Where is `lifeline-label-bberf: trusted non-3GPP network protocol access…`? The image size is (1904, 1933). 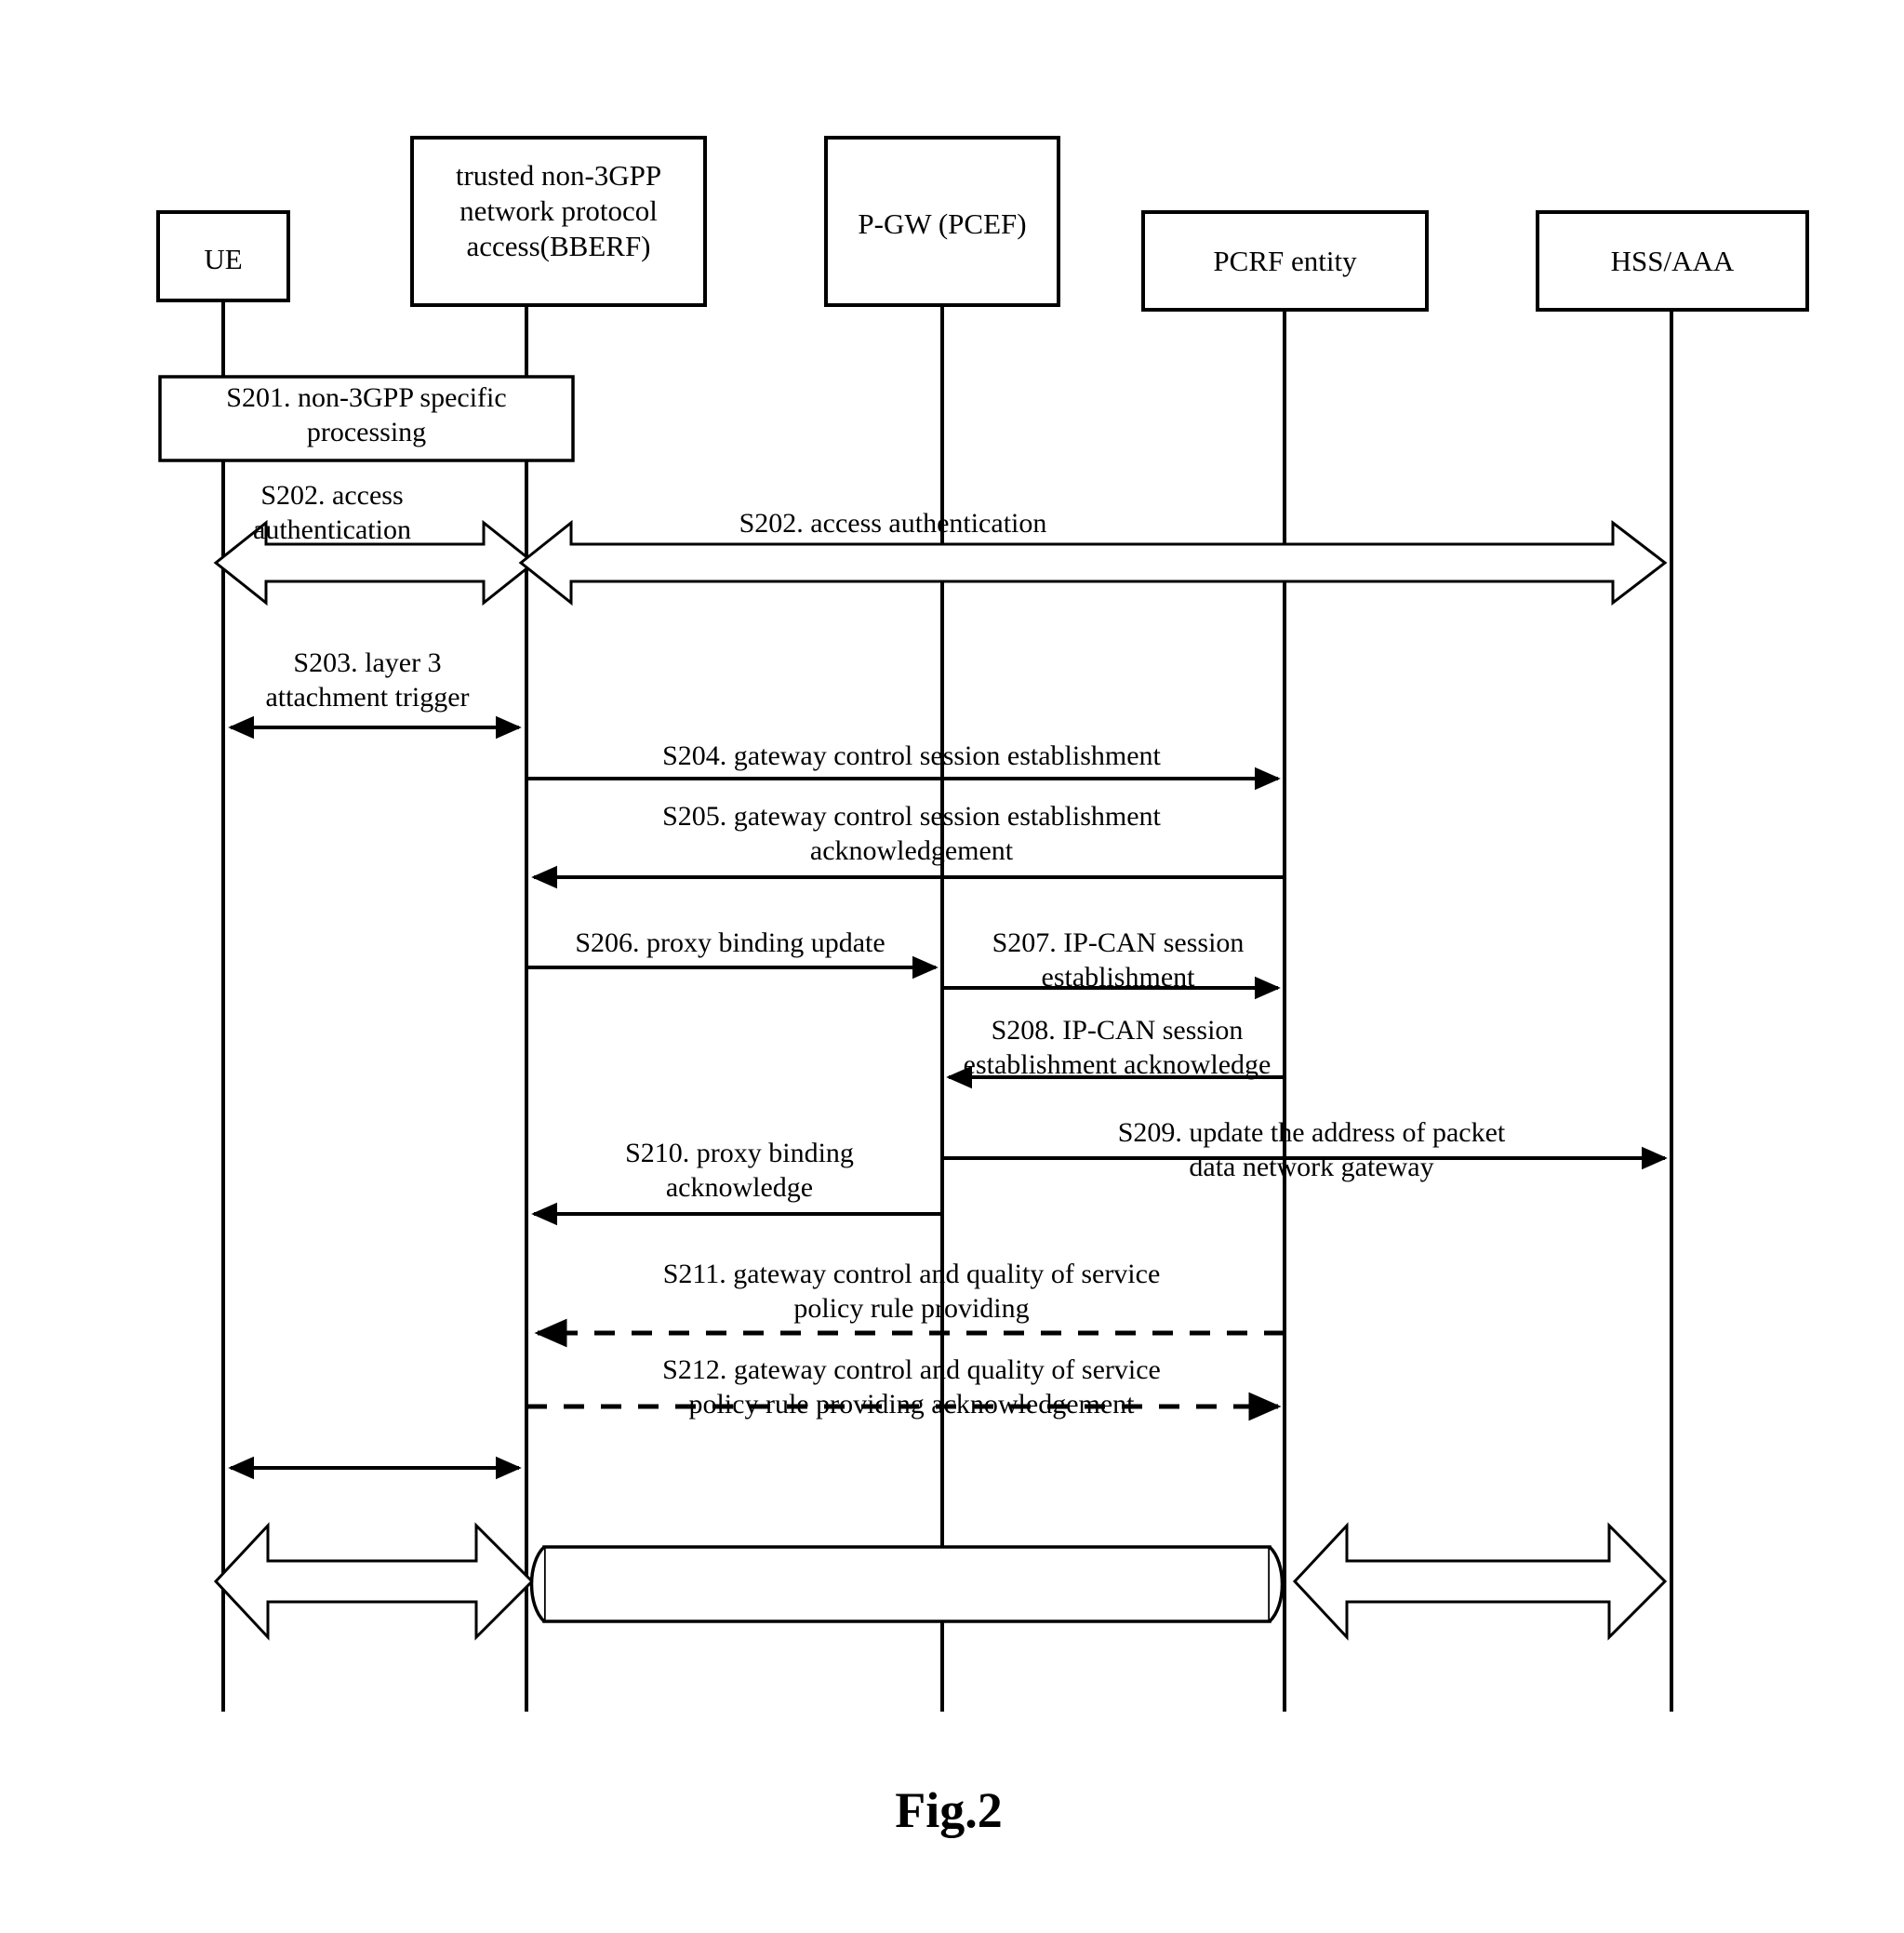
lifeline-label-bberf: trusted non-3GPP network protocol access… is located at coordinates (558, 210).